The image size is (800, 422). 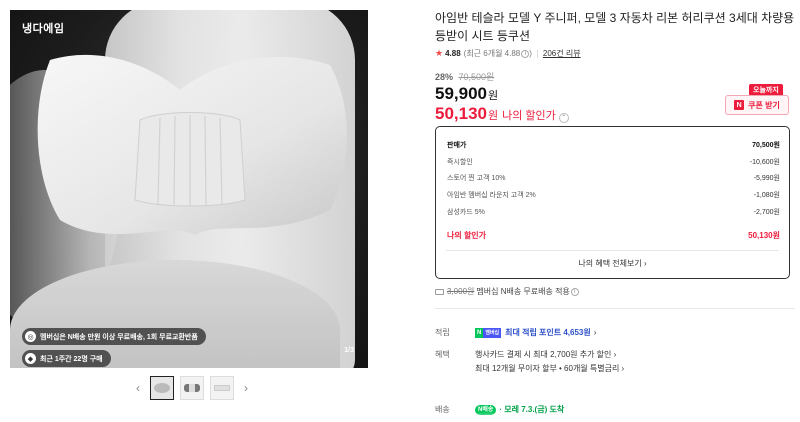 I want to click on view-all-benefits-link: 나의 혜택 전체보기 ›, so click(x=612, y=263).